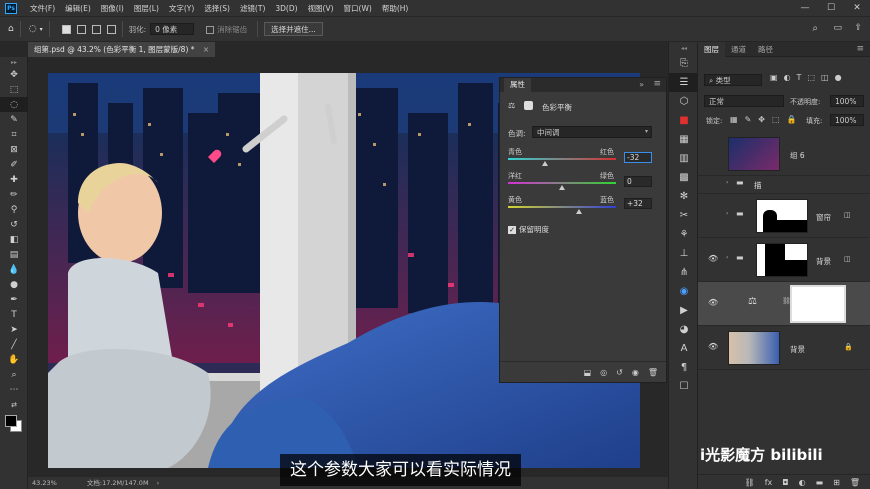 This screenshot has width=870, height=489. What do you see at coordinates (172, 29) in the screenshot?
I see `feather-input: 0 像素` at bounding box center [172, 29].